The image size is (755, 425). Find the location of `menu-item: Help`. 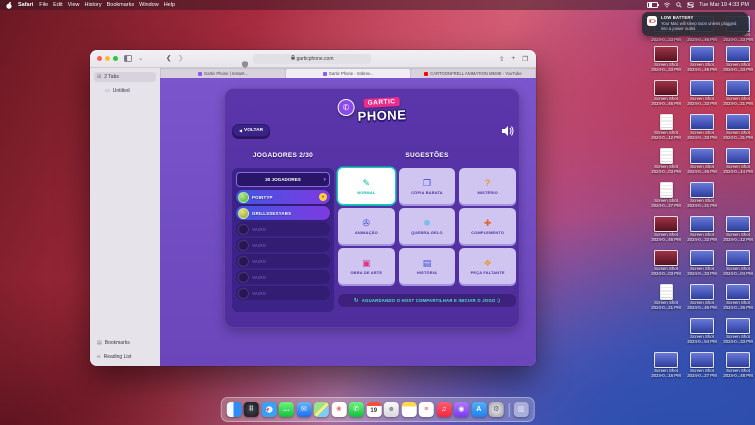

menu-item: Help is located at coordinates (169, 5).